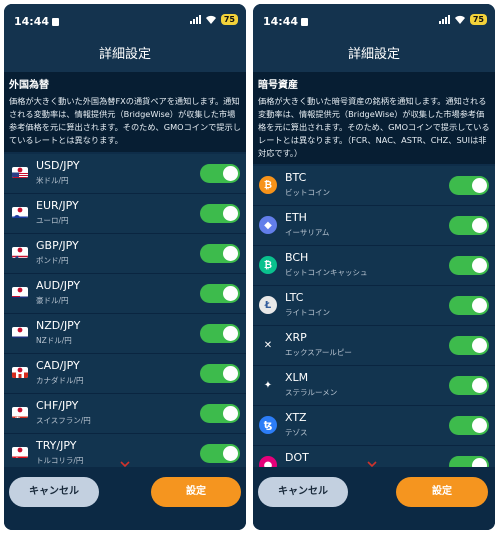 The image size is (500, 534). Describe the element at coordinates (374, 186) in the screenshot. I see `list-item: ₿ BTC ビットコイン` at that location.